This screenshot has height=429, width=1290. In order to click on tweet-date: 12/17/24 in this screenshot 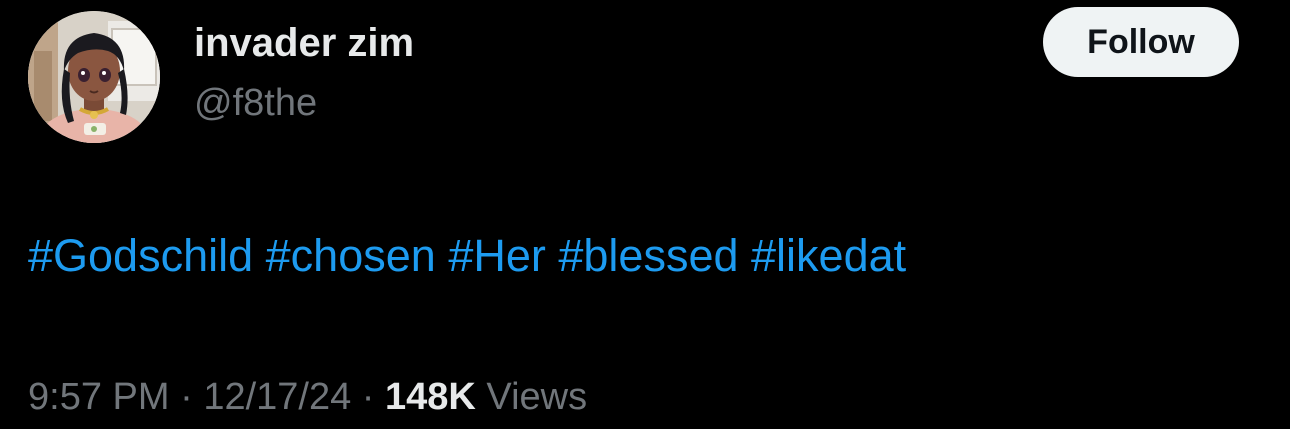, I will do `click(277, 397)`.